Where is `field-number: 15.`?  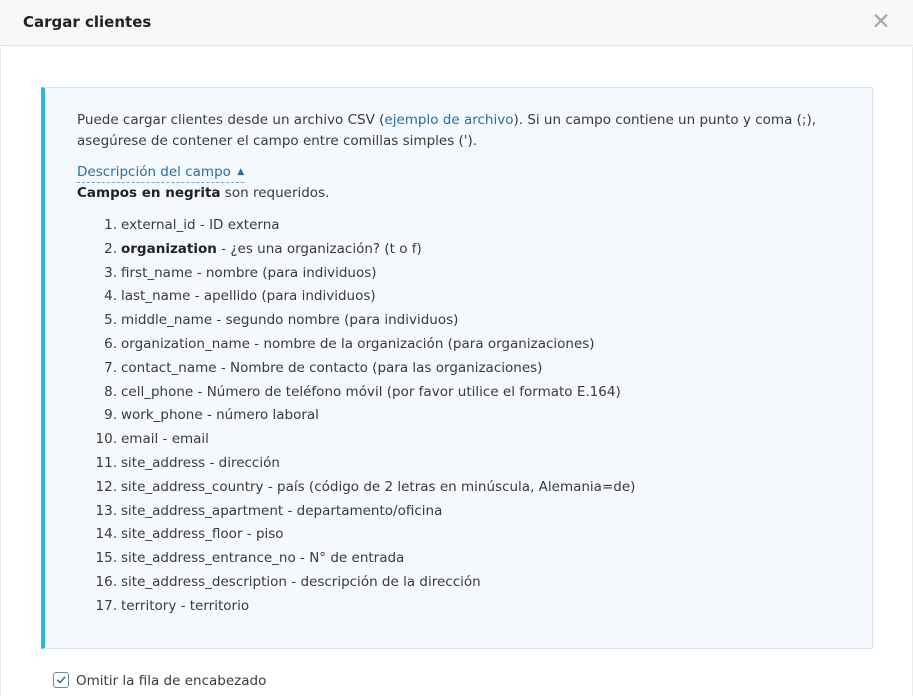
field-number: 15. is located at coordinates (106, 558).